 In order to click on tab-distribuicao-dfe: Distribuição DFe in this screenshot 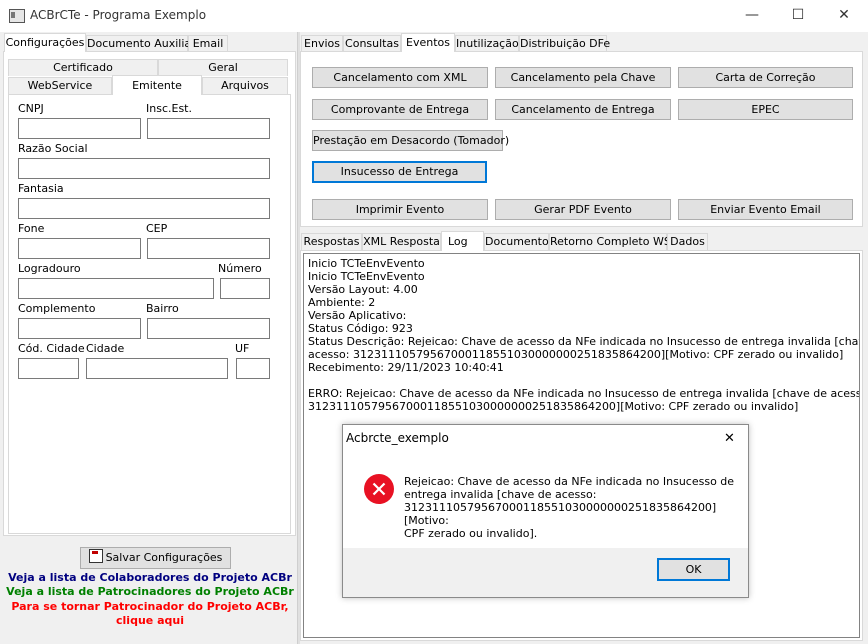, I will do `click(564, 43)`.